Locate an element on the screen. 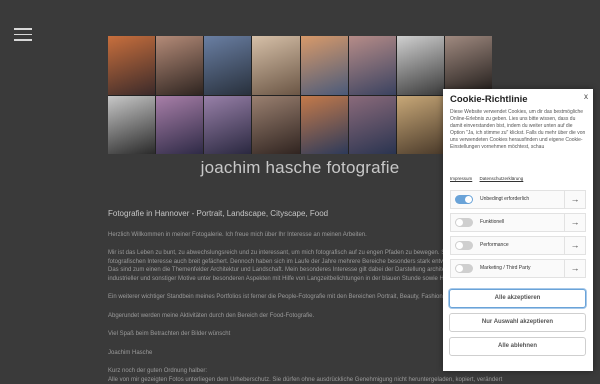 This screenshot has height=384, width=600. cookie-category-performance: Performance → is located at coordinates (518, 245).